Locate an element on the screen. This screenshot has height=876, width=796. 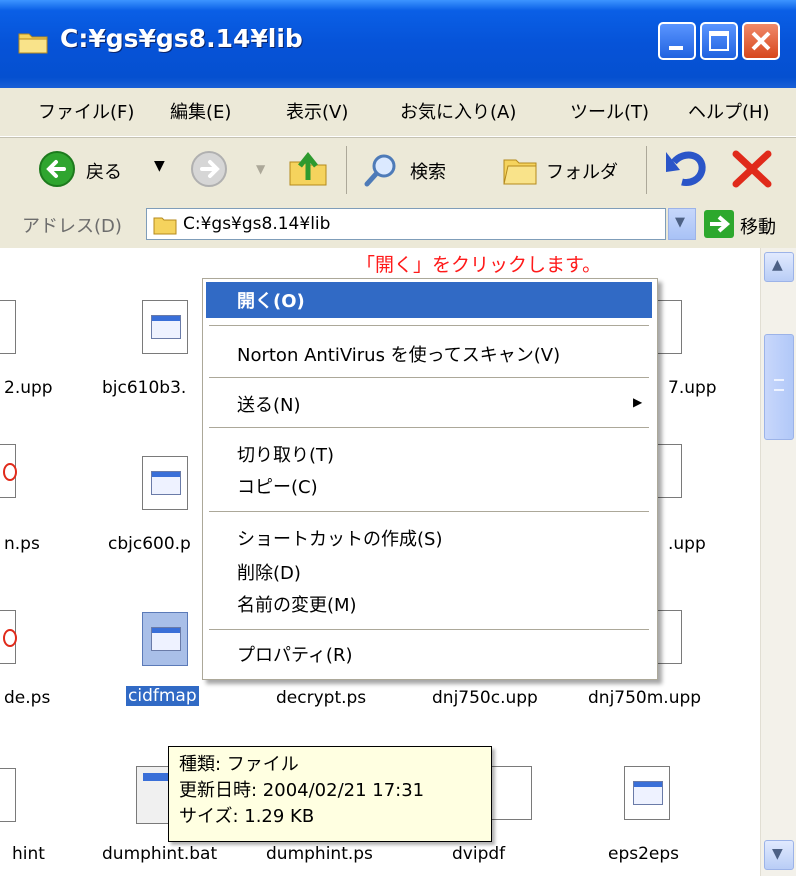
search-label: 検索 is located at coordinates (428, 172).